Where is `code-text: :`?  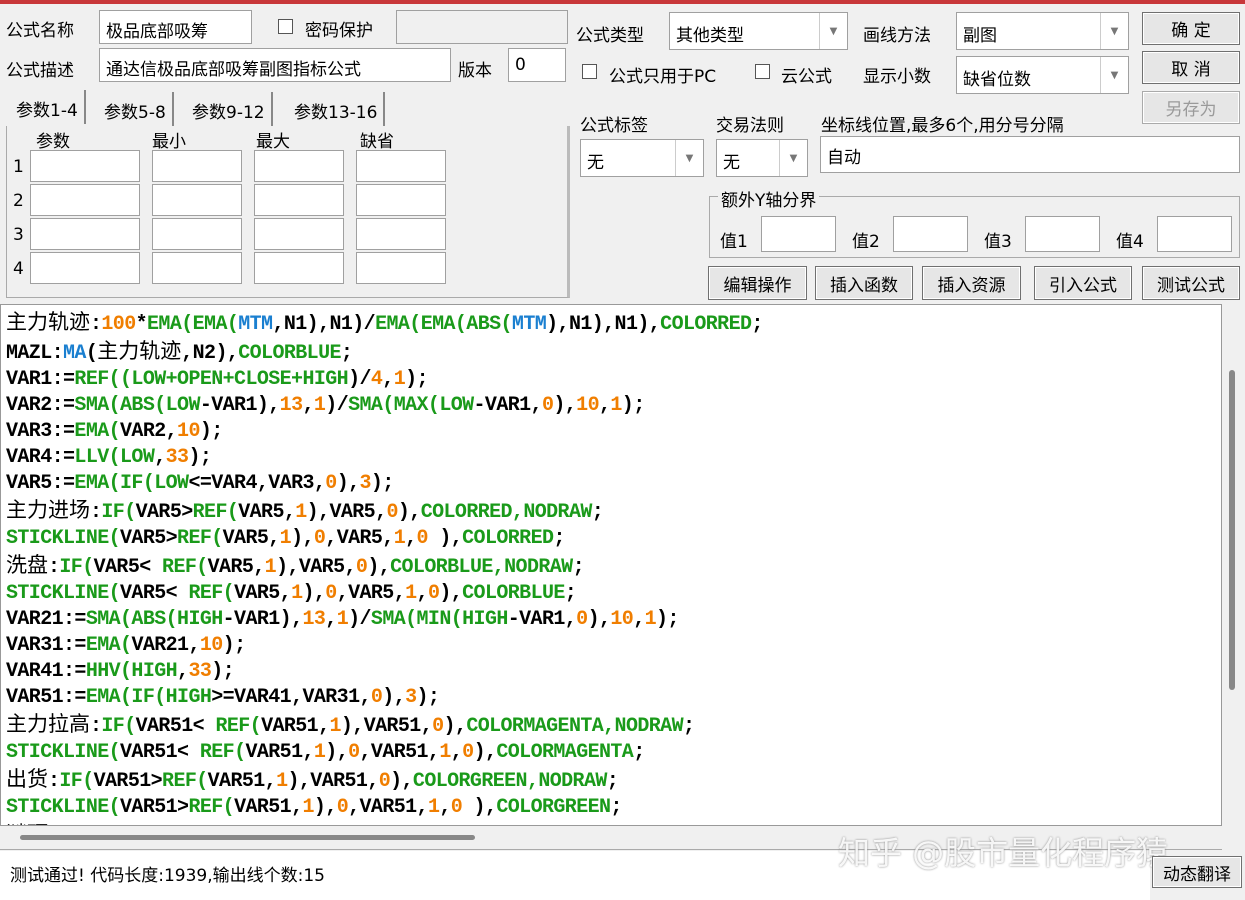 code-text: : is located at coordinates (96, 324).